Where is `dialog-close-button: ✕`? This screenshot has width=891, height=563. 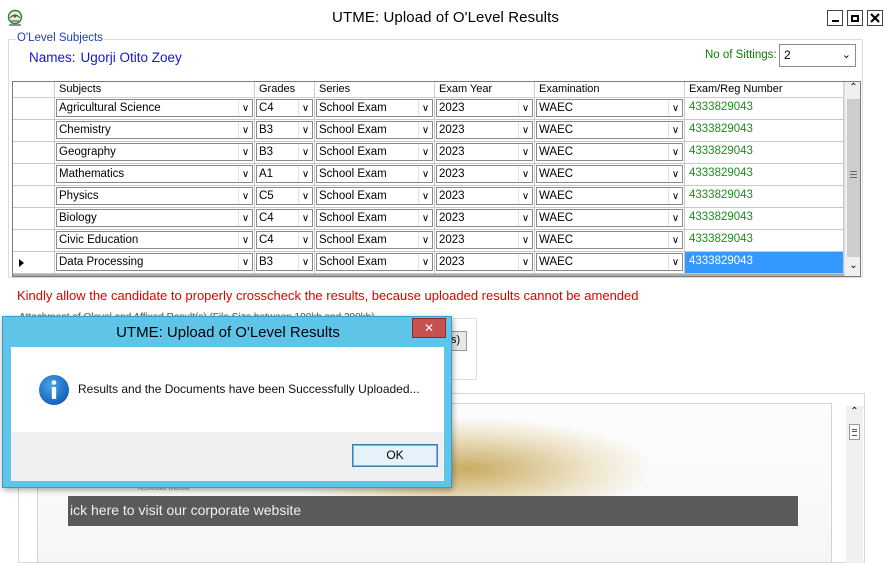 dialog-close-button: ✕ is located at coordinates (429, 328).